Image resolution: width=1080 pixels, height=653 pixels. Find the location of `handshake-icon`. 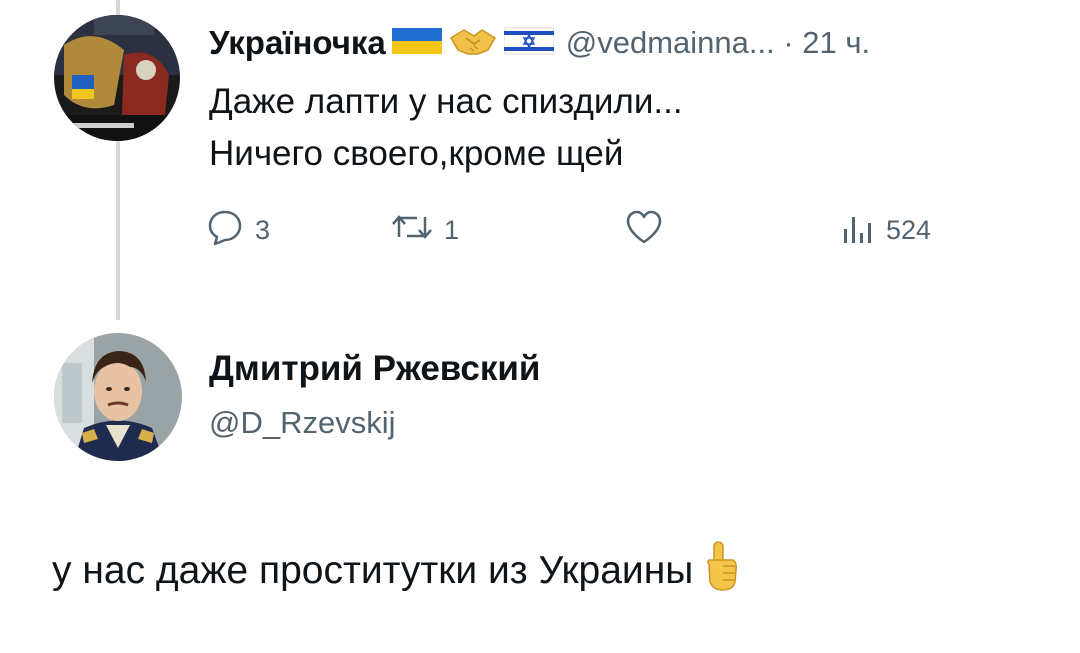

handshake-icon is located at coordinates (473, 43).